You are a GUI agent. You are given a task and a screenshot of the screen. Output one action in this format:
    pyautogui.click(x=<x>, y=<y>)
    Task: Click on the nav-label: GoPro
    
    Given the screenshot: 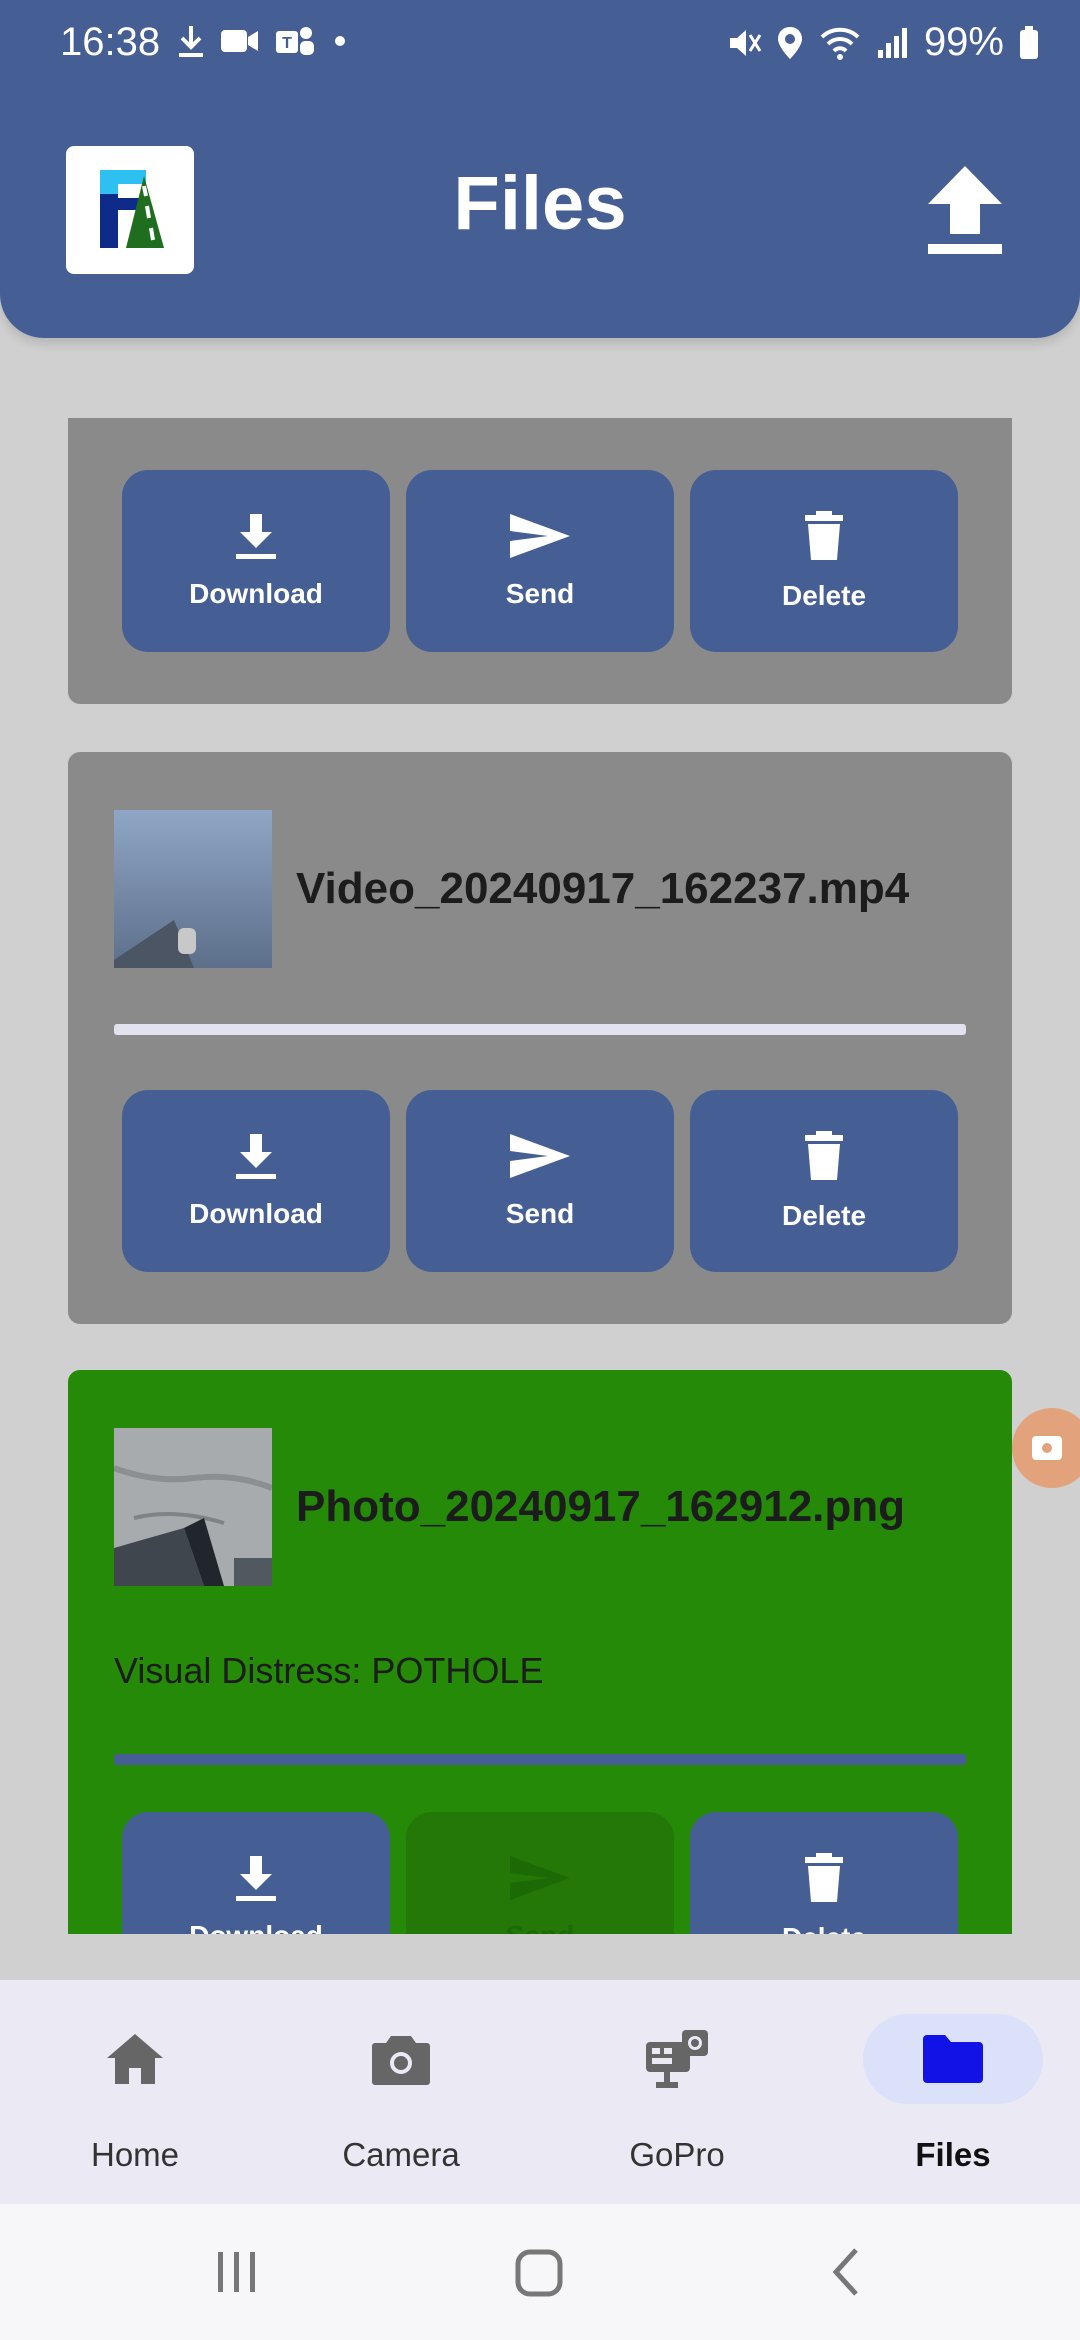 What is the action you would take?
    pyautogui.click(x=677, y=2154)
    